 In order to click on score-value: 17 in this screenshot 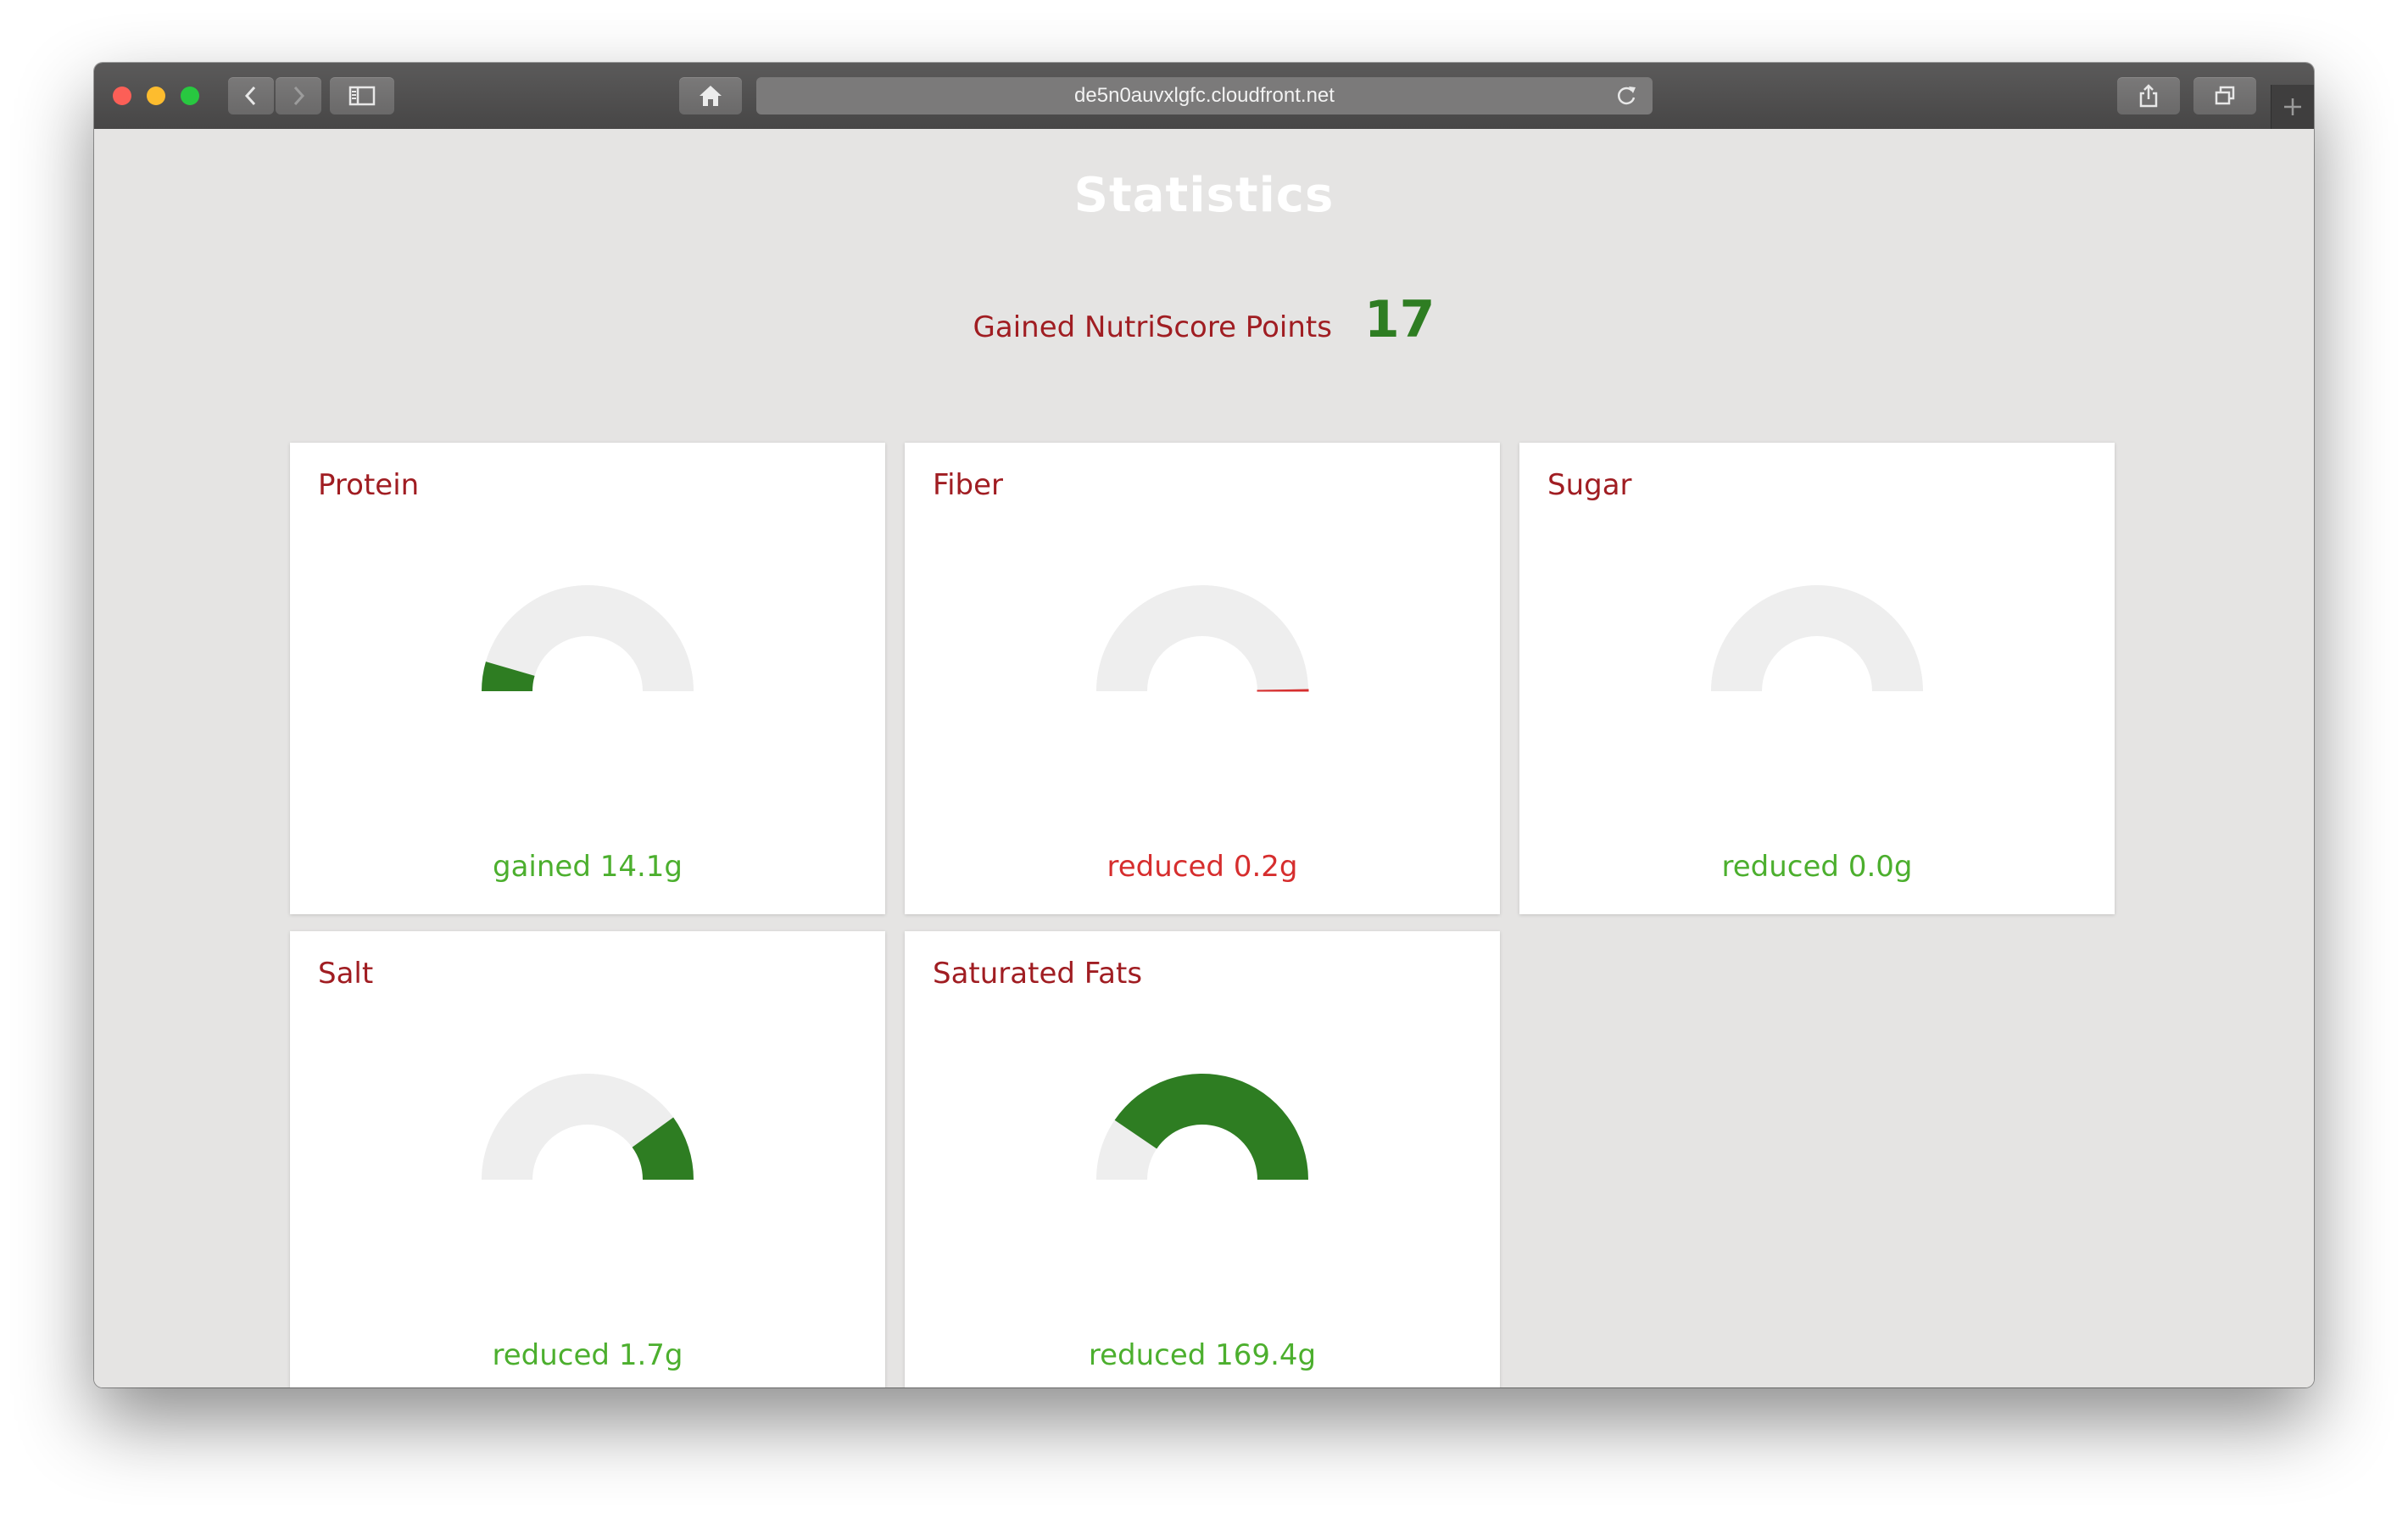, I will do `click(1399, 319)`.